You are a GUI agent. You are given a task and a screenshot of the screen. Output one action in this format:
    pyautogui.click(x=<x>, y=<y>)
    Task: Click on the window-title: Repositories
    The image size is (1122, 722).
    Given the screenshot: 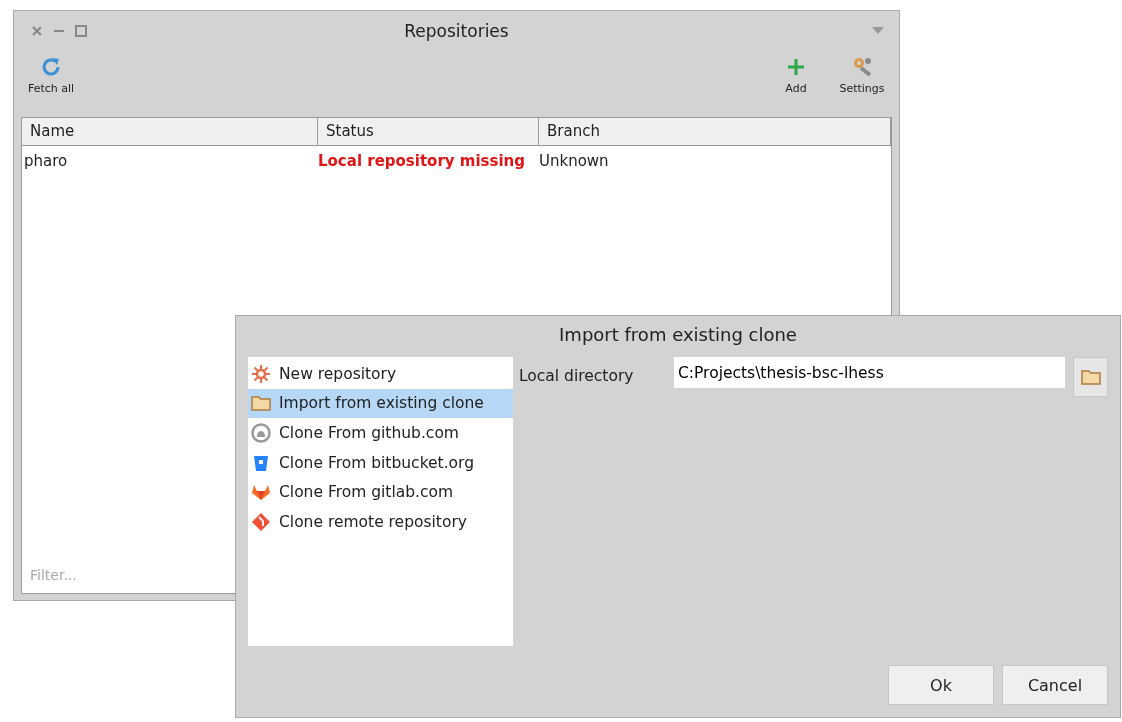 What is the action you would take?
    pyautogui.click(x=456, y=31)
    